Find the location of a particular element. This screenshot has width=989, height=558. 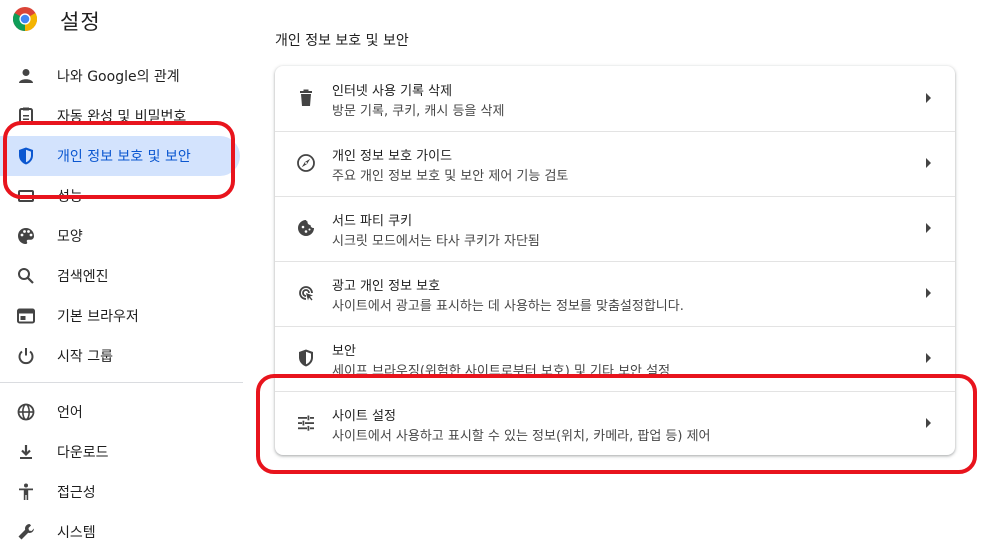

row-title: 서드 파티 쿠키 is located at coordinates (372, 221).